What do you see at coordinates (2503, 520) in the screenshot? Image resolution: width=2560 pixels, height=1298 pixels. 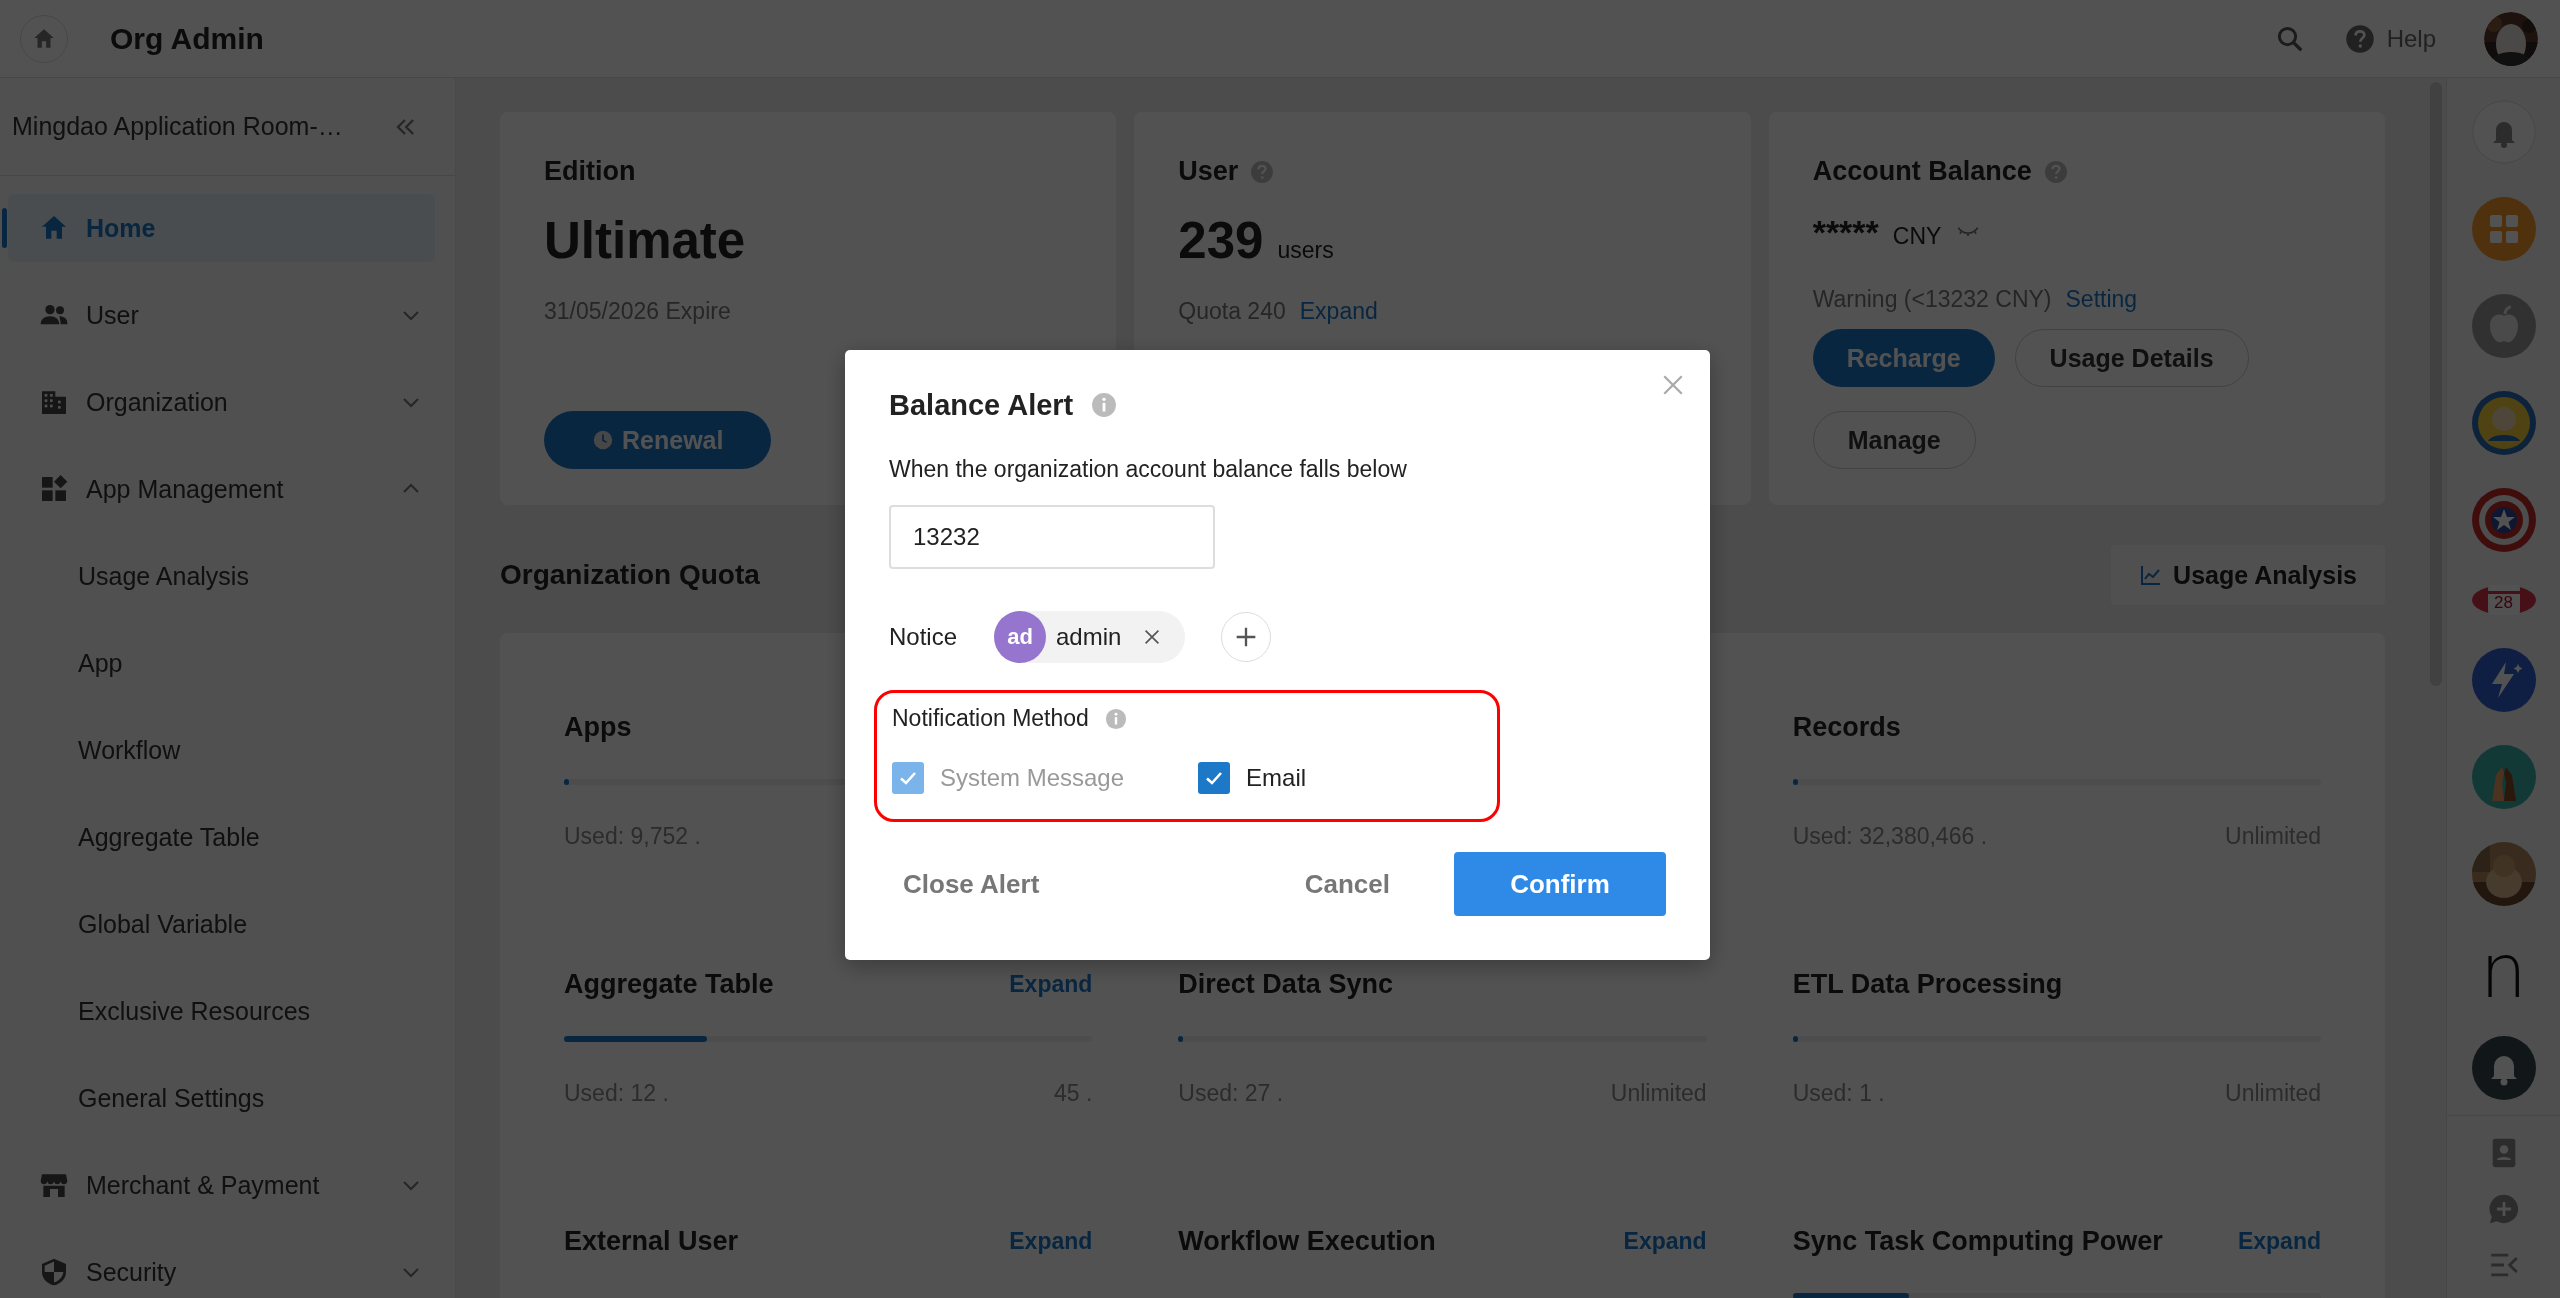 I see `shield-badge-icon` at bounding box center [2503, 520].